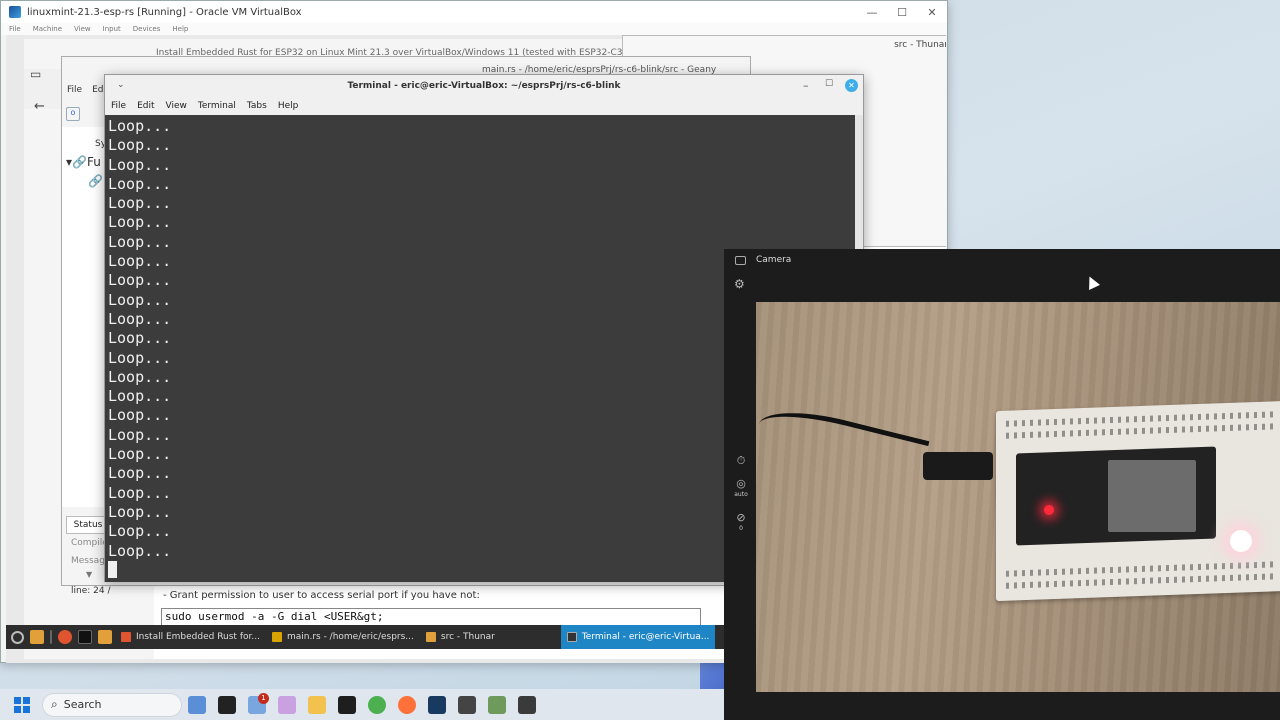 The image size is (1280, 720). What do you see at coordinates (263, 698) in the screenshot?
I see `notification-badge: 1` at bounding box center [263, 698].